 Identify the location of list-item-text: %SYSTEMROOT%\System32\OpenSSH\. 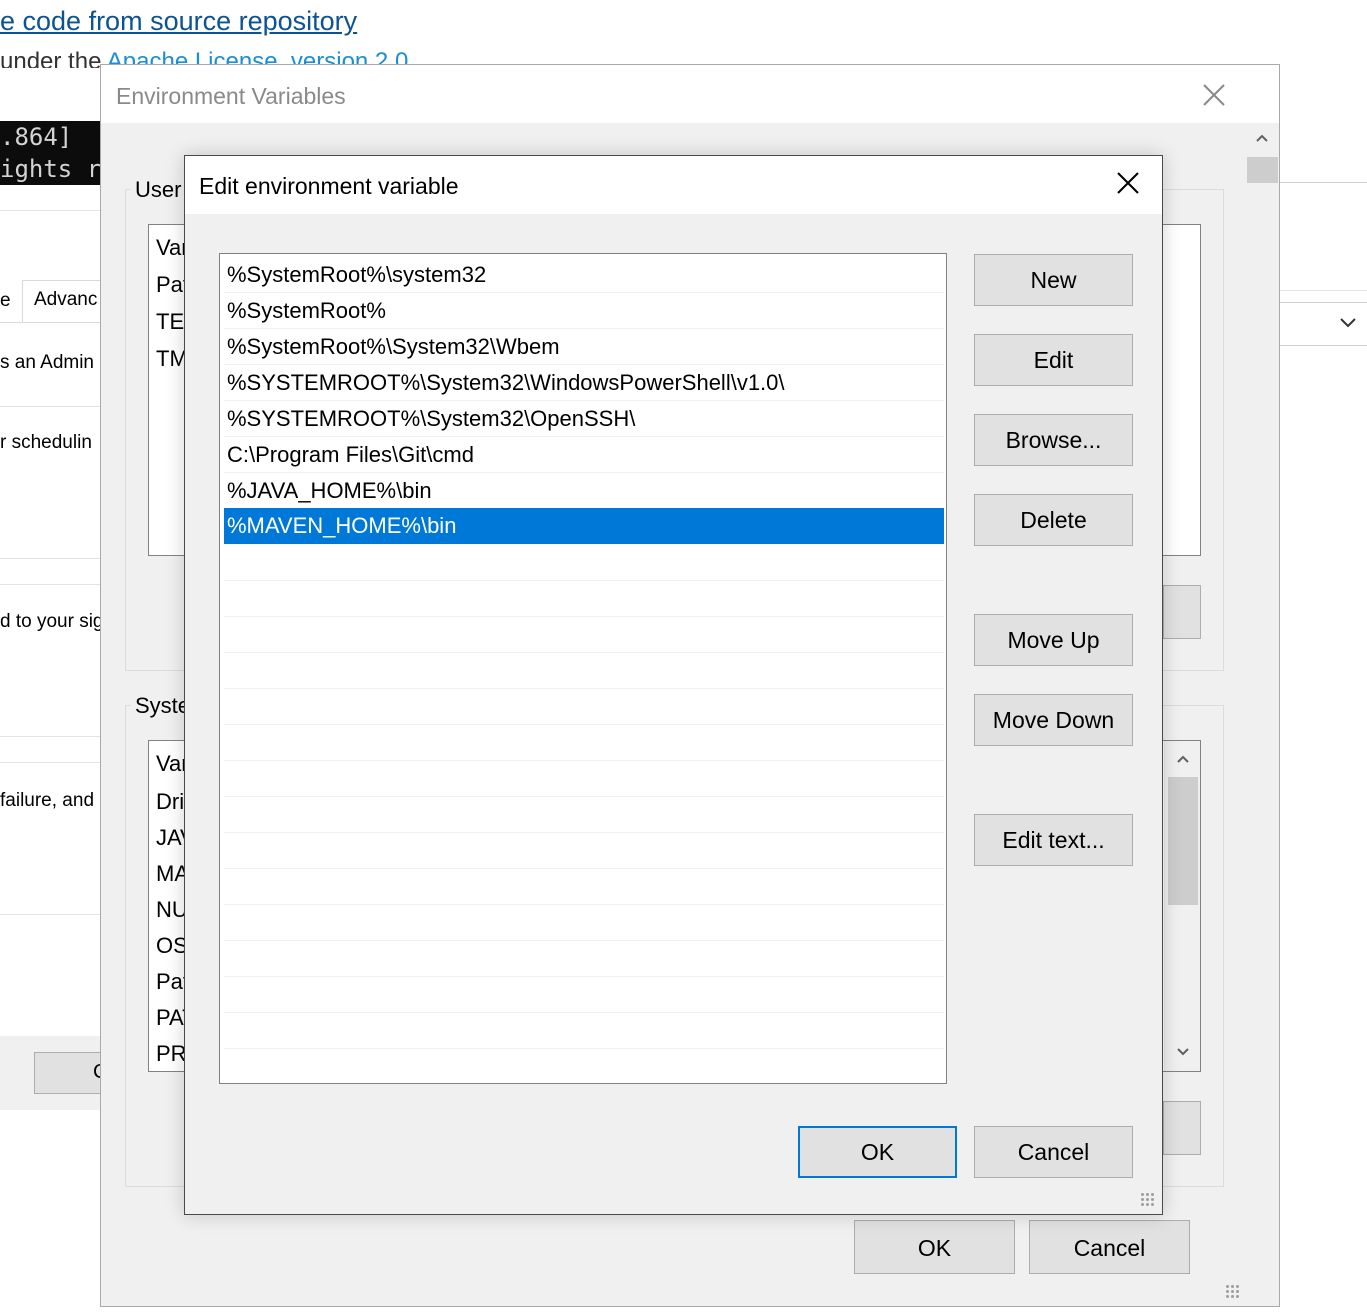
(431, 418).